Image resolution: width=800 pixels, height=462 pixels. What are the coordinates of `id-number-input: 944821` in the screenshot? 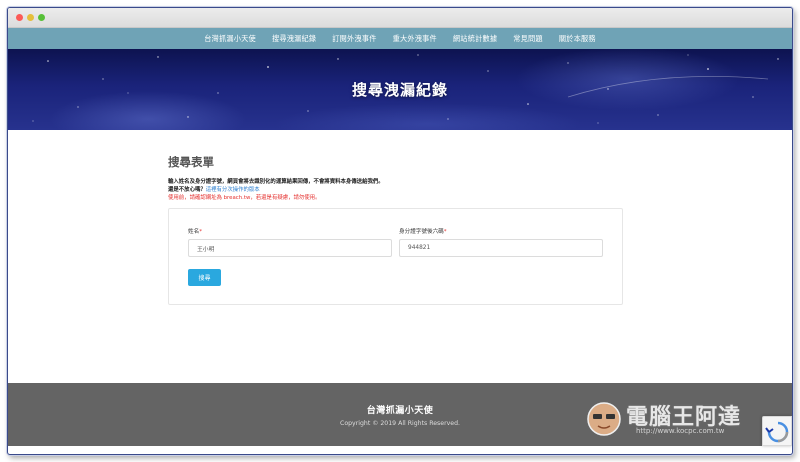 It's located at (501, 248).